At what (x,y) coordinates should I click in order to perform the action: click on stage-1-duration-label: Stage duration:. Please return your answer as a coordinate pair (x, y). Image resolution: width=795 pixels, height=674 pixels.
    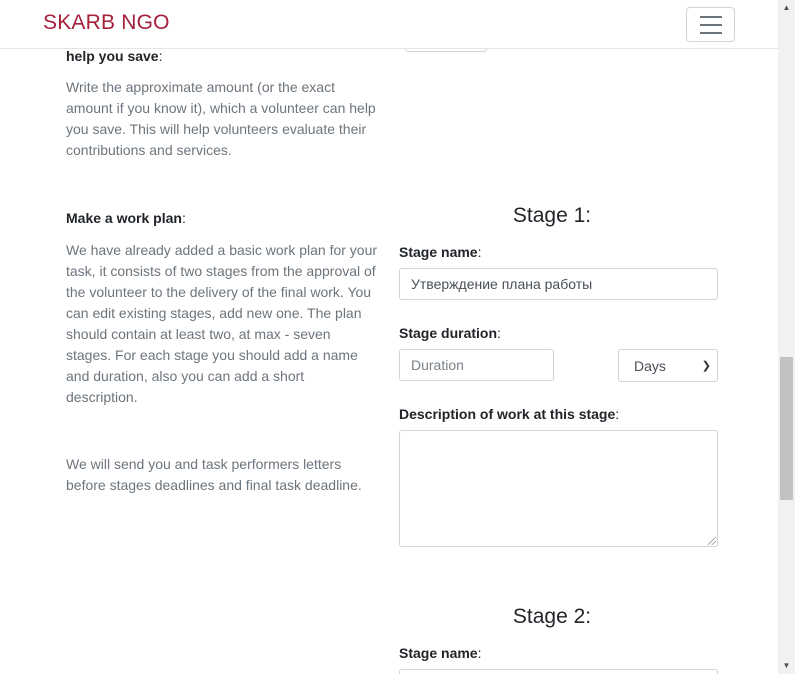
    Looking at the image, I should click on (450, 333).